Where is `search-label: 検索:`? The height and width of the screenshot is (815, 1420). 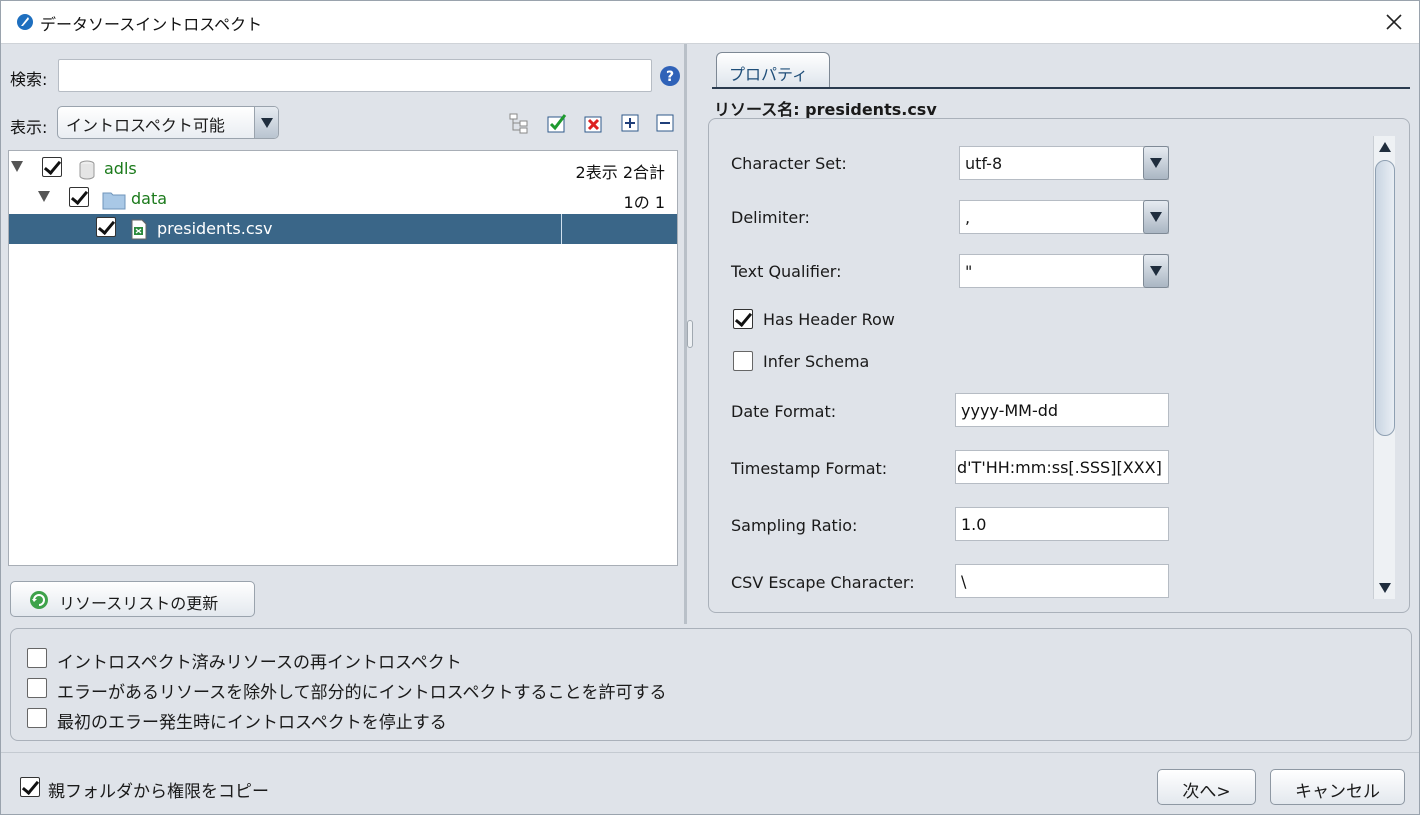 search-label: 検索: is located at coordinates (29, 79).